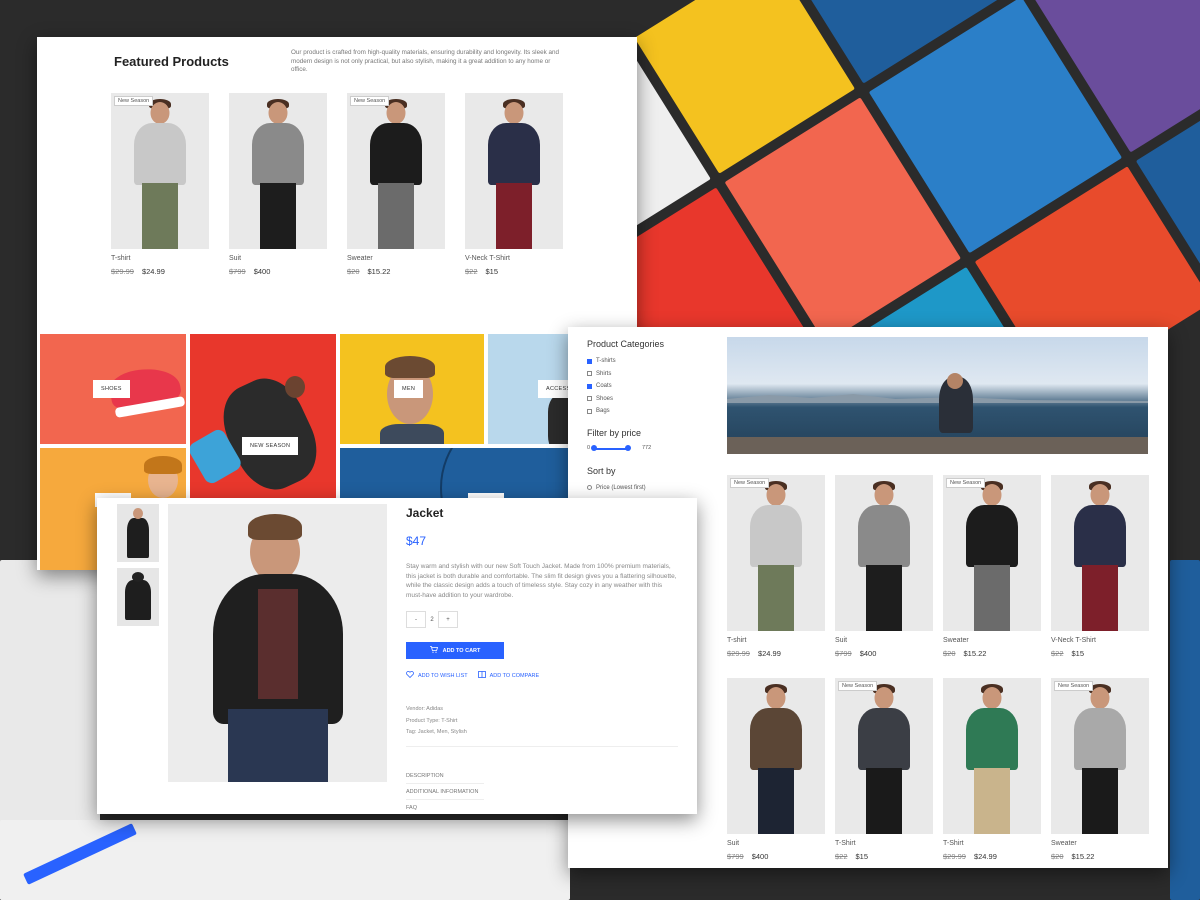 This screenshot has height=900, width=1200. What do you see at coordinates (461, 650) in the screenshot?
I see `add-to-cart-label: ADD TO CART` at bounding box center [461, 650].